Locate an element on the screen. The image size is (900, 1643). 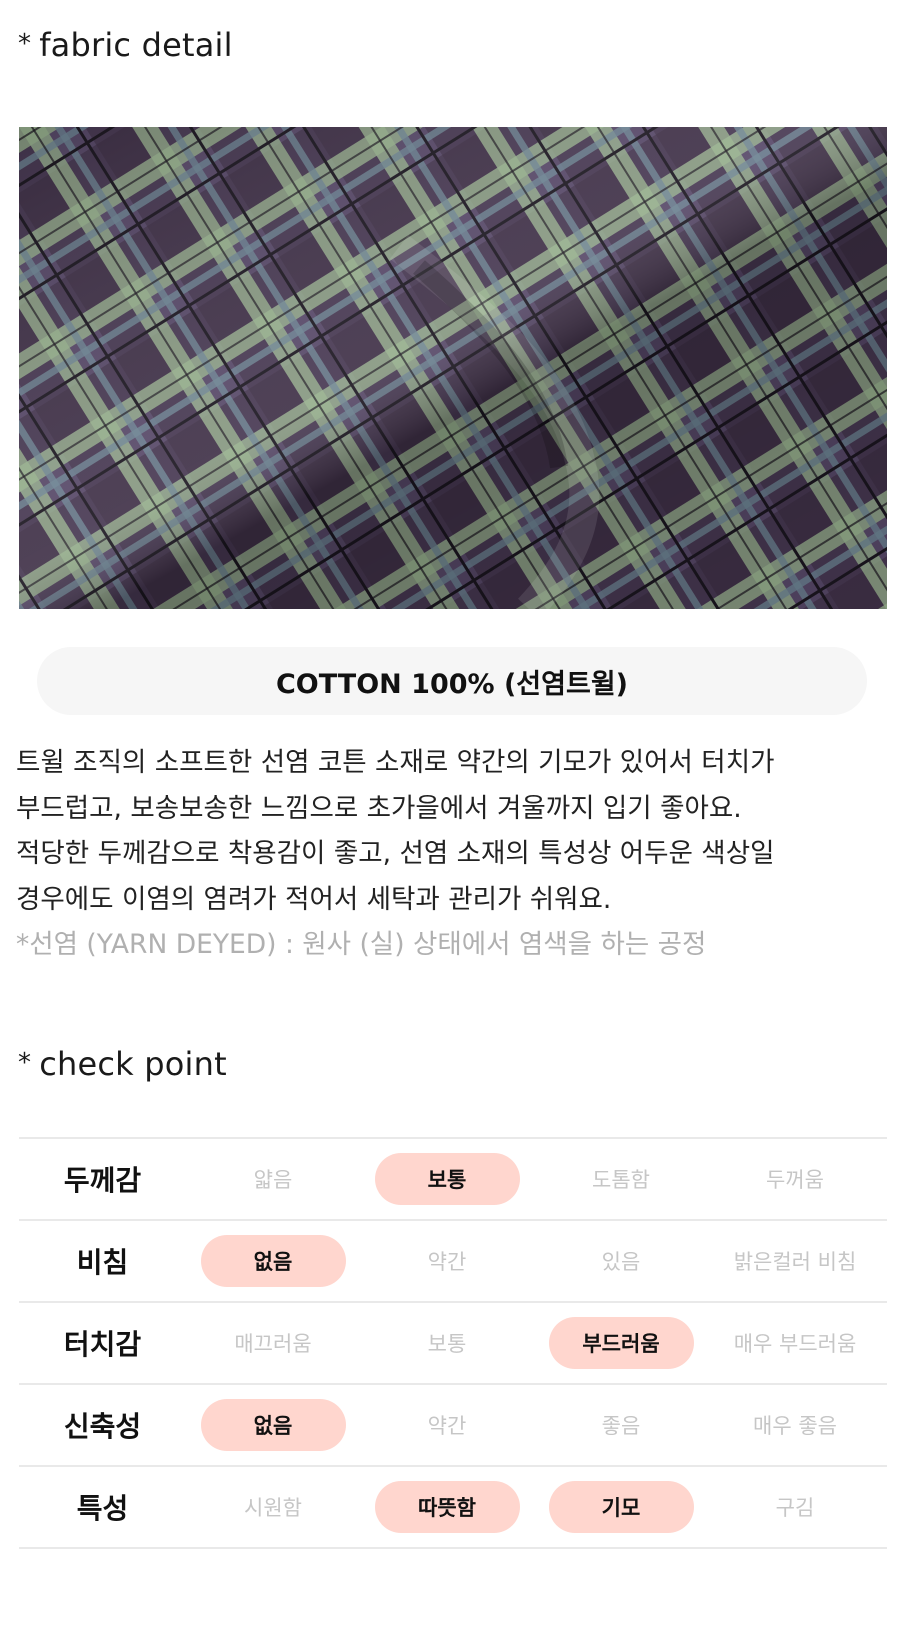
row-label: 두께감 is located at coordinates (102, 1180).